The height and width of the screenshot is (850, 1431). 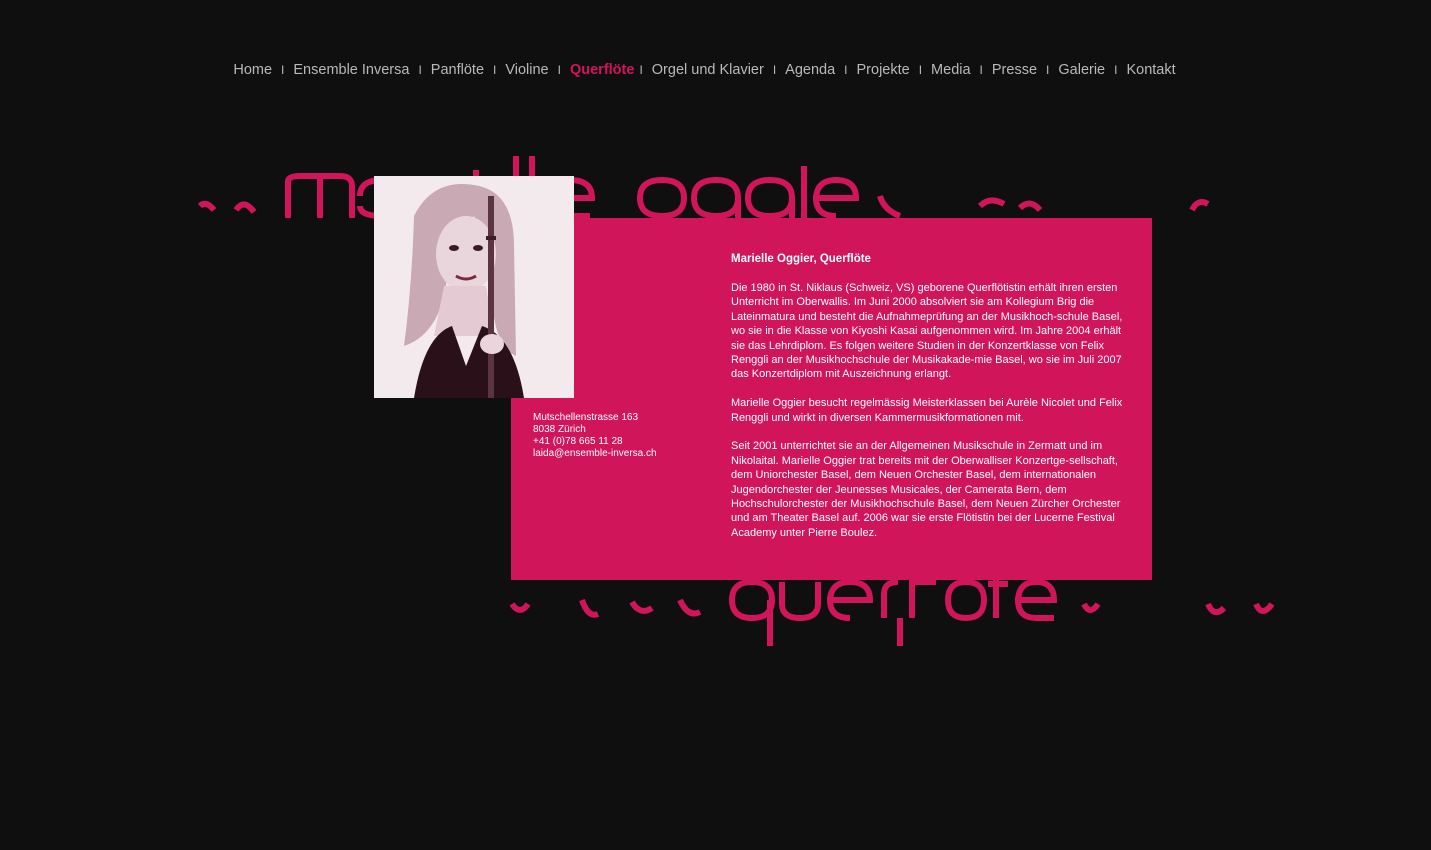 I want to click on contact-city: 8038 Zürich, so click(x=559, y=429).